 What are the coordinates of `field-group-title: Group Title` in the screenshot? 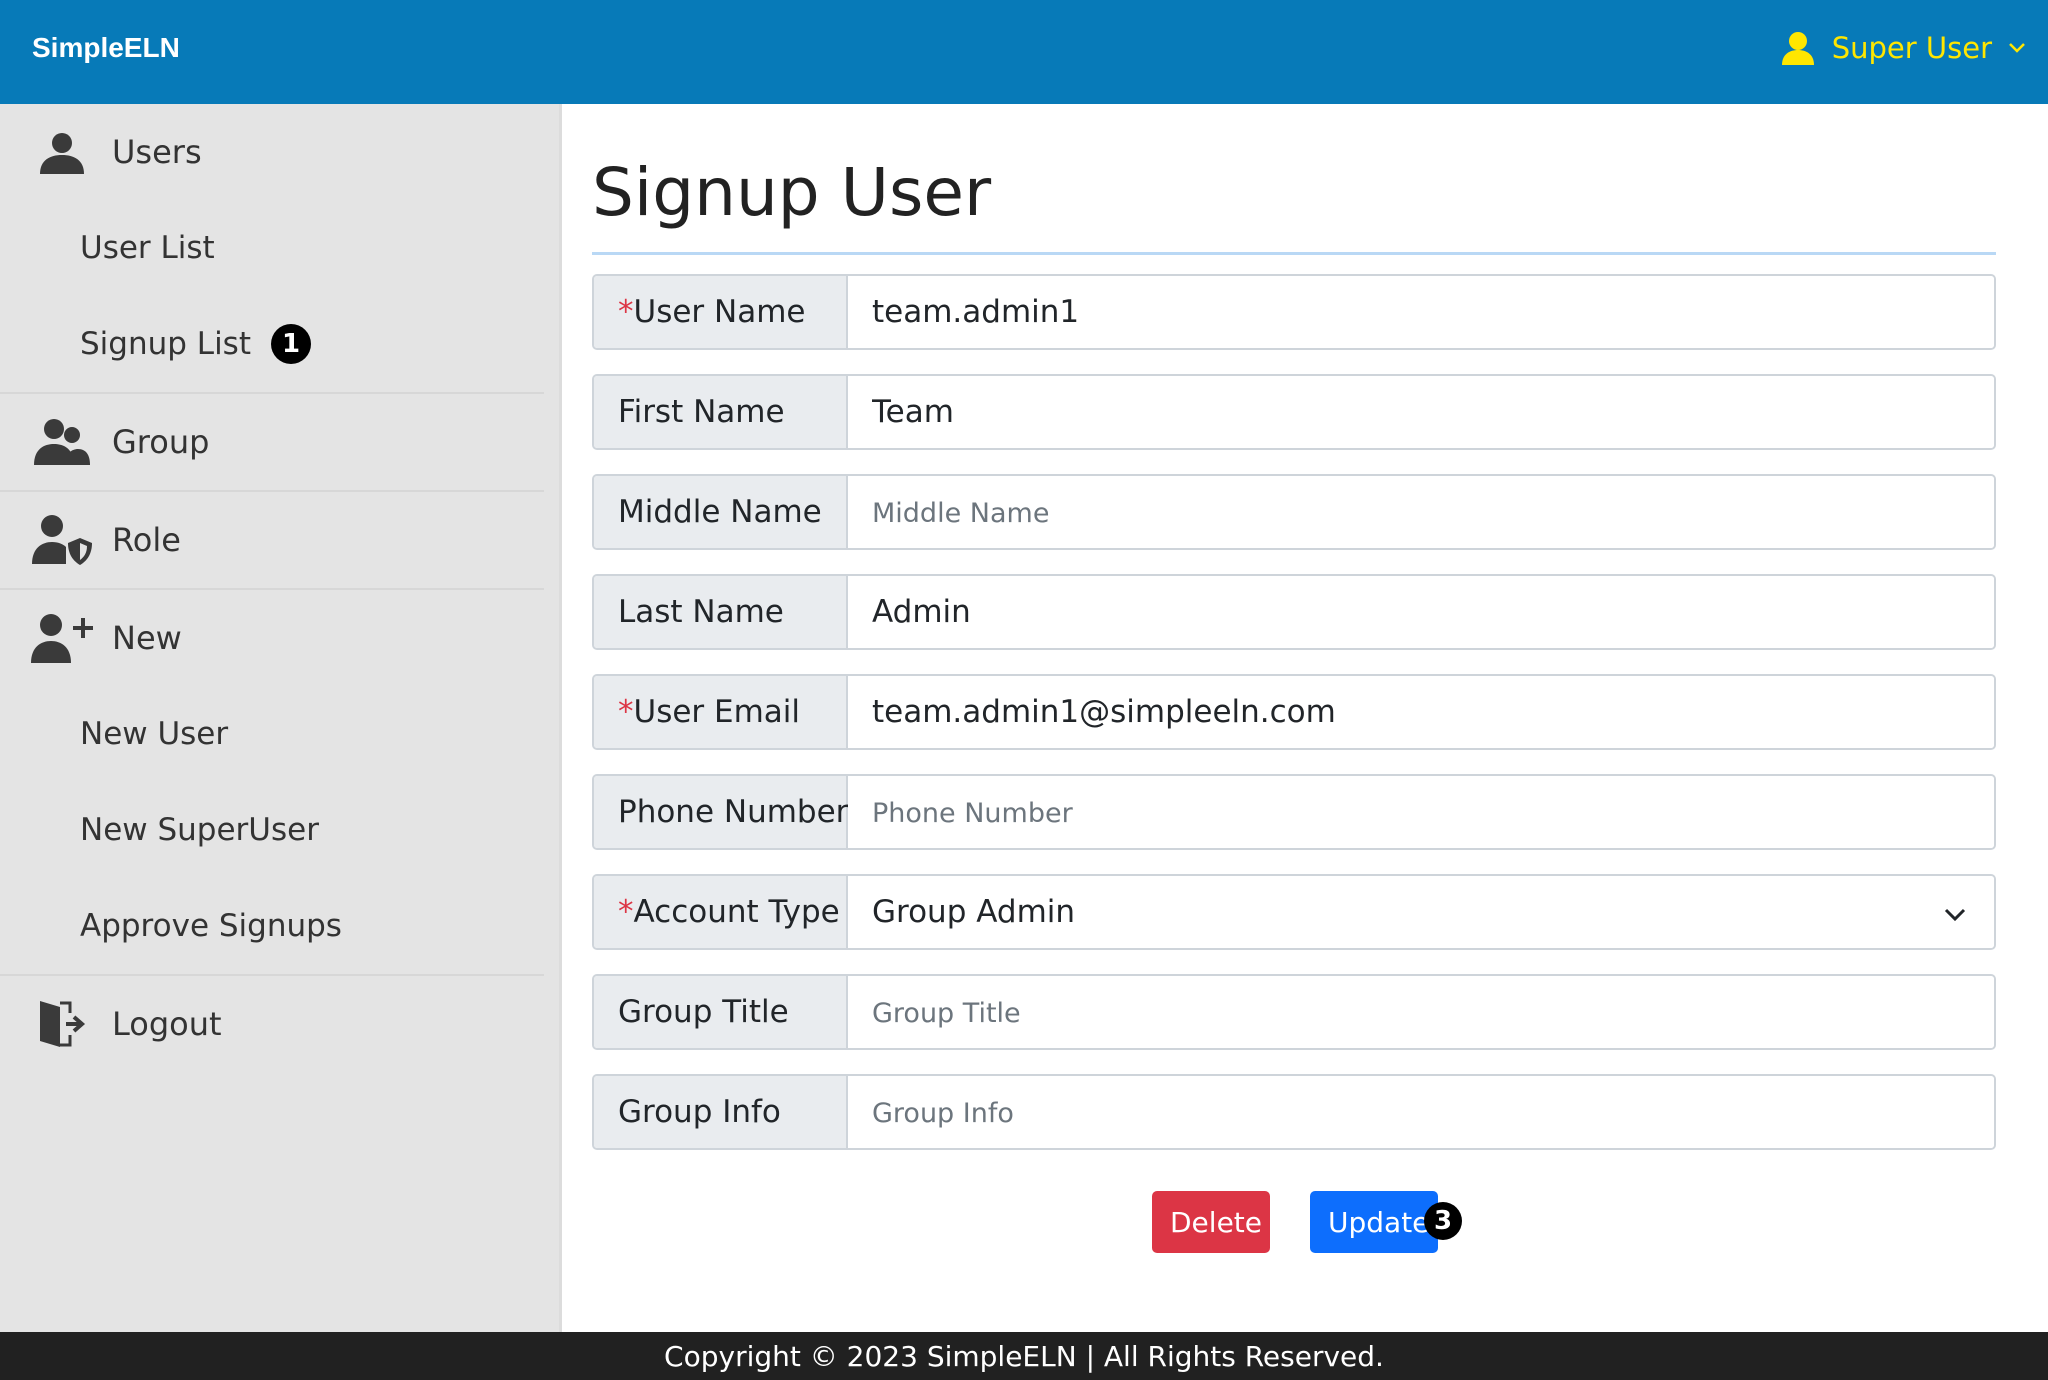 It's located at (1294, 1012).